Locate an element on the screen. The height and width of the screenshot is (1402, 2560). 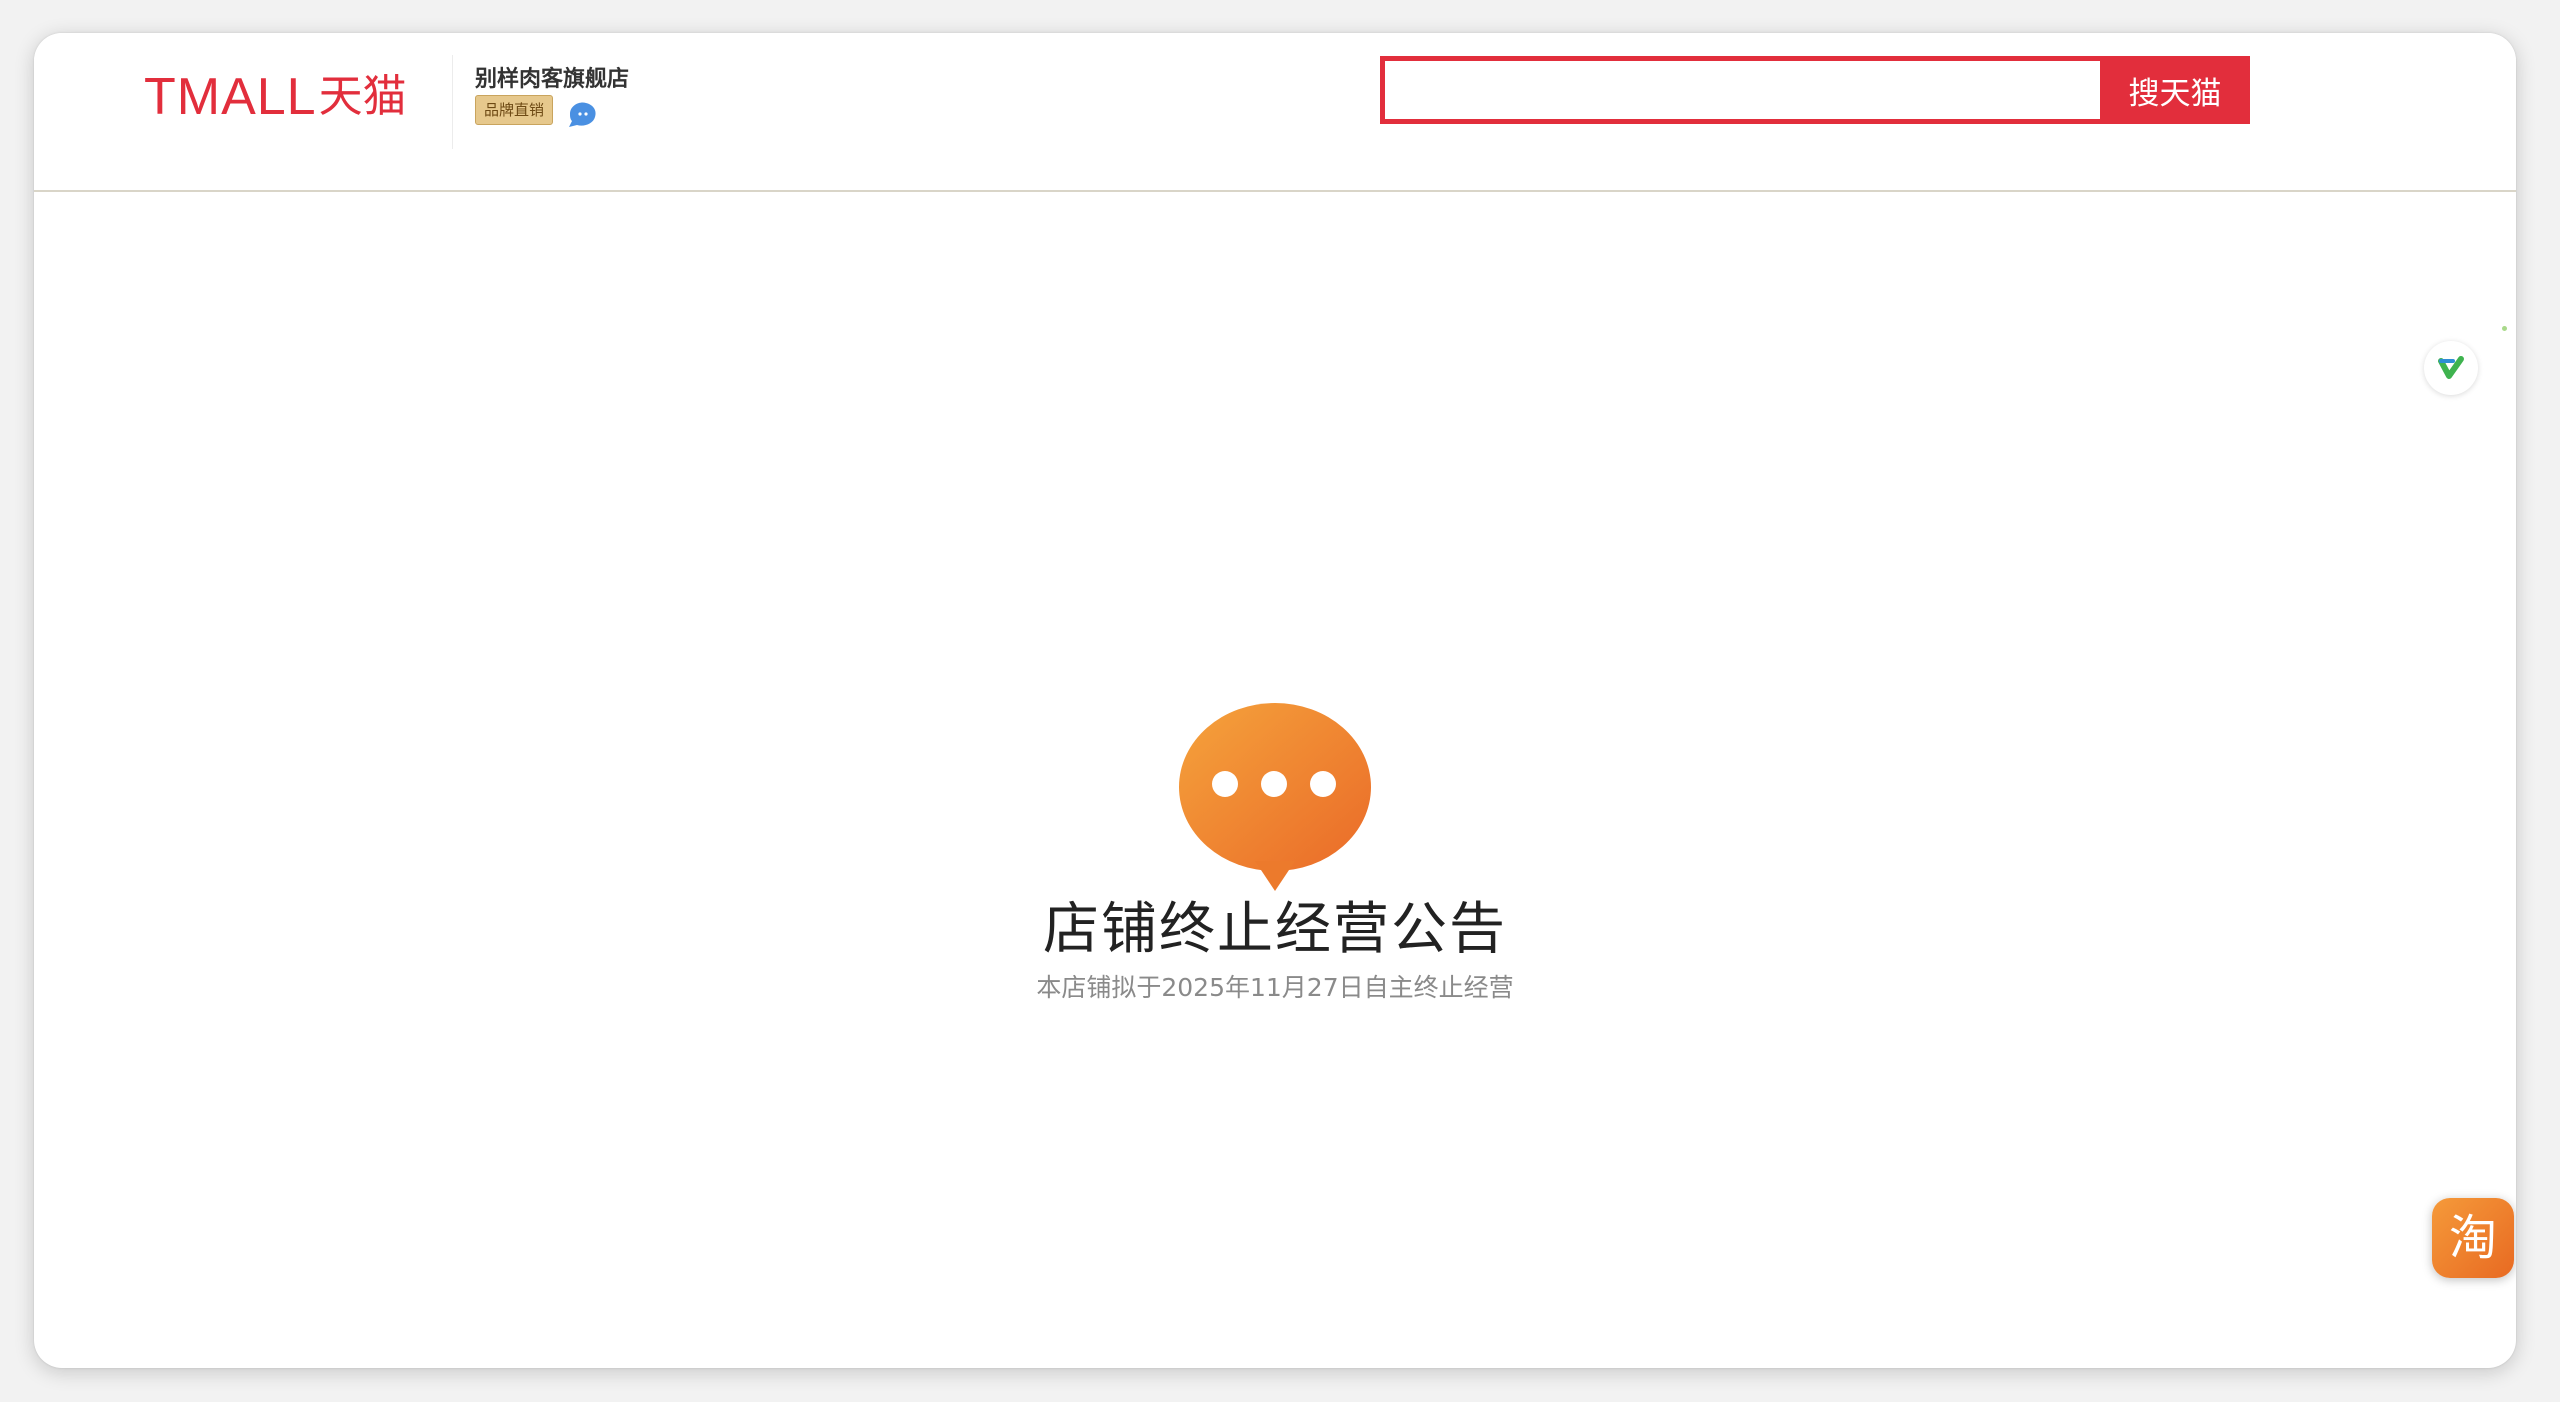
shop-name: 别样肉客旗舰店 is located at coordinates (552, 77).